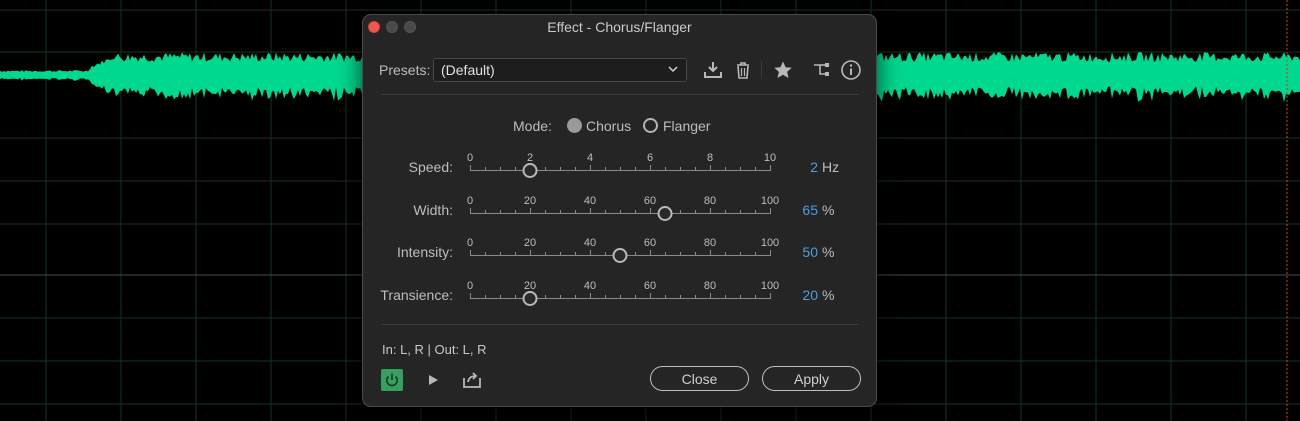 This screenshot has height=421, width=1300. I want to click on mode-chorus-label: Chorus, so click(608, 126).